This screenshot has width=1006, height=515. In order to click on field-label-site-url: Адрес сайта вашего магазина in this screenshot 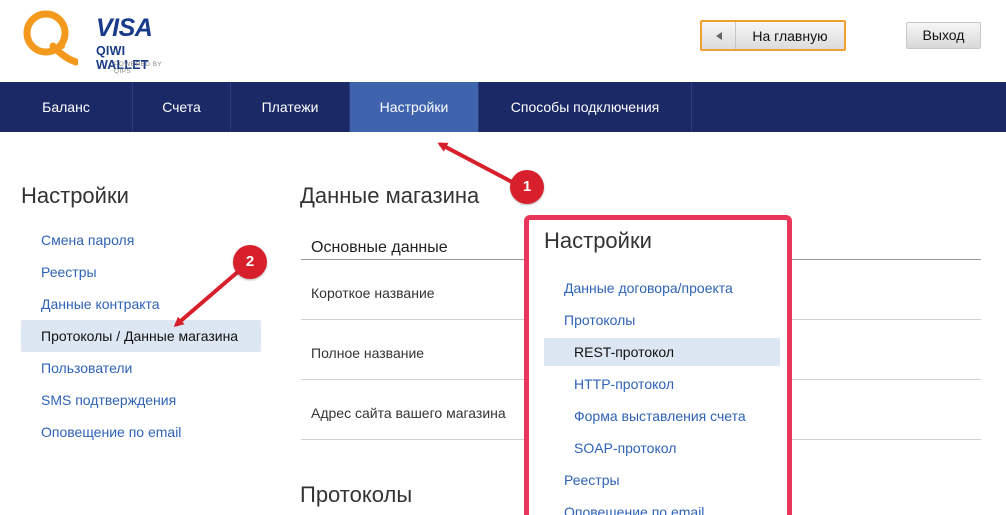, I will do `click(408, 413)`.